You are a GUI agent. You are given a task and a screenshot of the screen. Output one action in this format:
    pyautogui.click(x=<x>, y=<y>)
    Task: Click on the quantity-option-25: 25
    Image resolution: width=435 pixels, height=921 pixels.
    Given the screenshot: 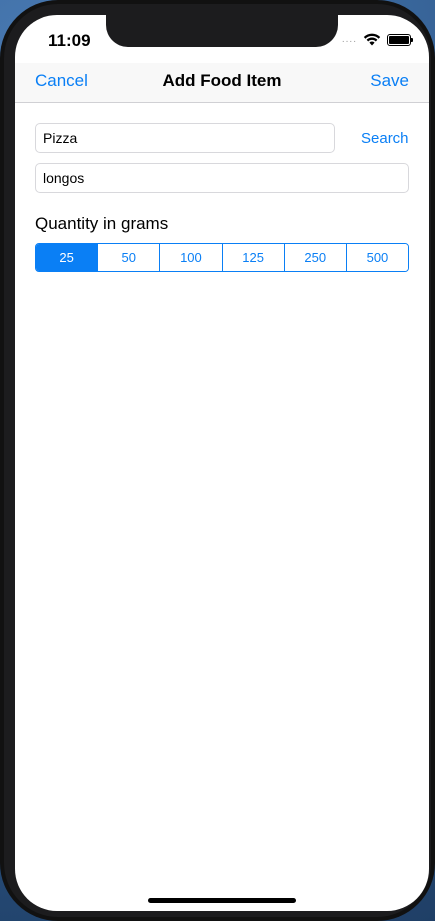 What is the action you would take?
    pyautogui.click(x=67, y=257)
    